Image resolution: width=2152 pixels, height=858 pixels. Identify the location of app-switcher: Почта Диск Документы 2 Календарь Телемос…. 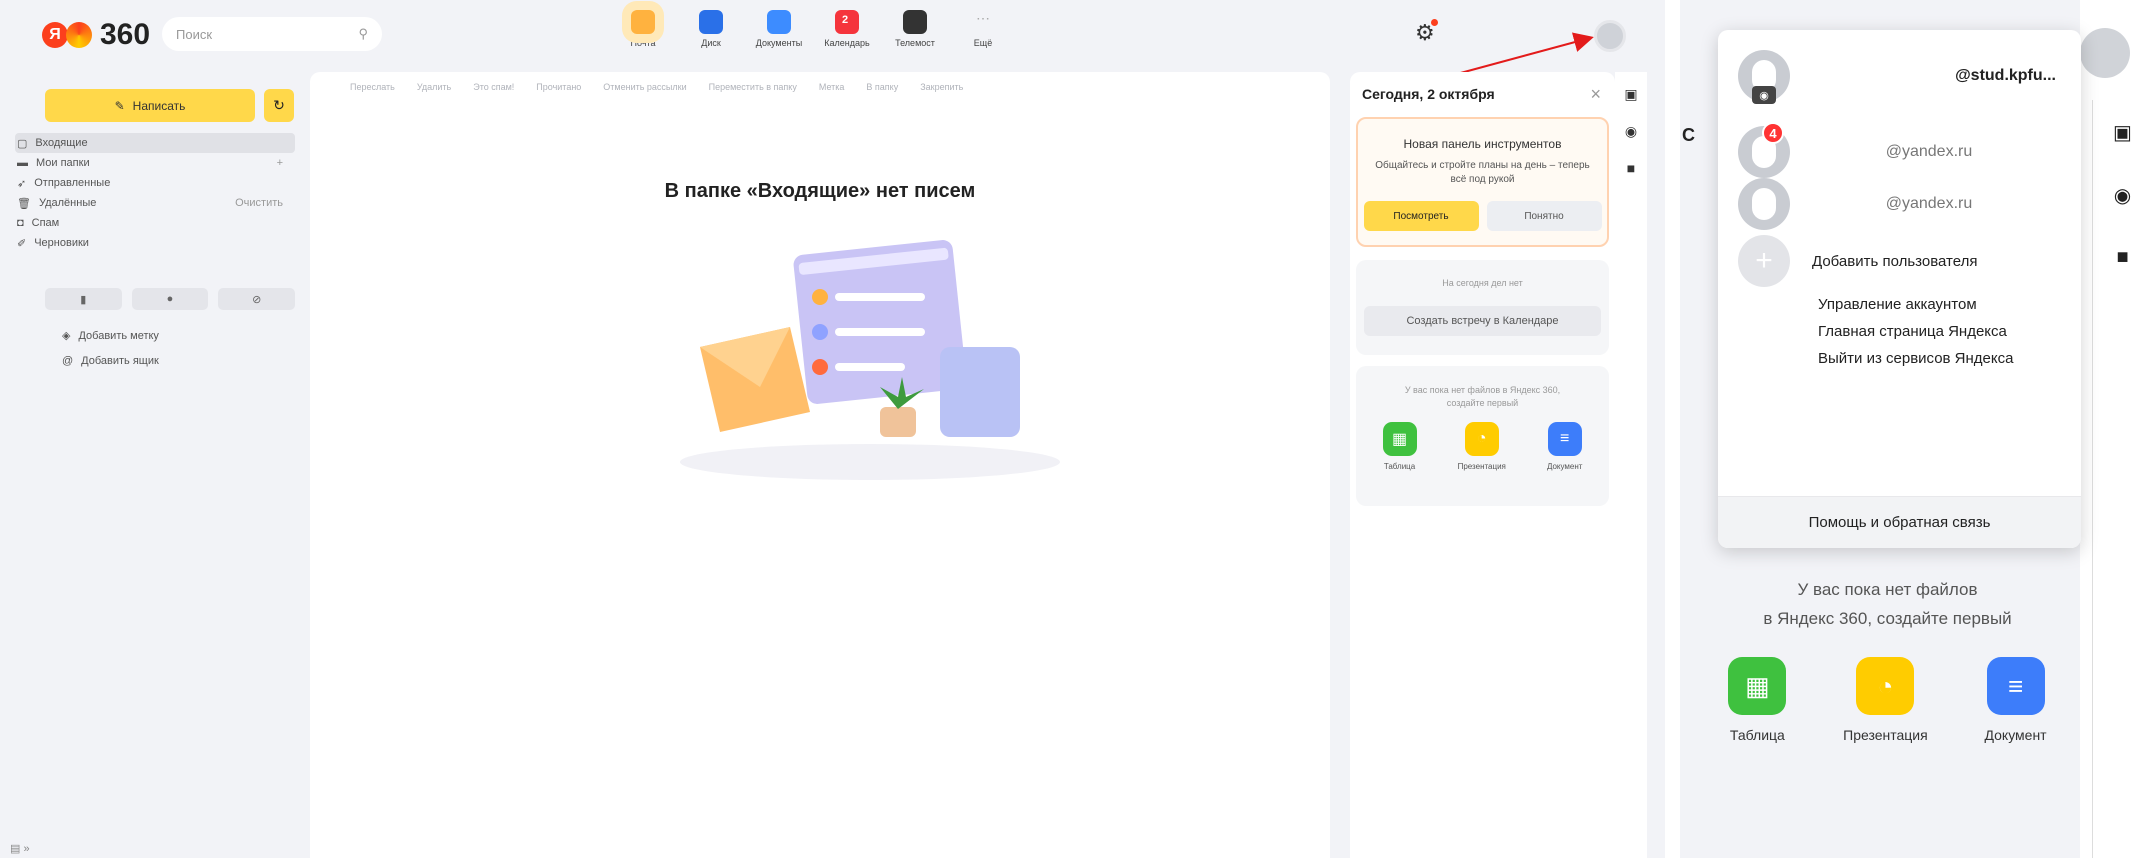
(813, 29).